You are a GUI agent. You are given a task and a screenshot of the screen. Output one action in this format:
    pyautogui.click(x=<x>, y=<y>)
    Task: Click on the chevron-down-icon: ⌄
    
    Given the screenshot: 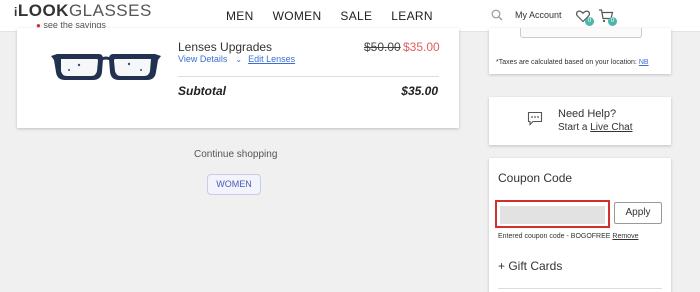 What is the action you would take?
    pyautogui.click(x=238, y=59)
    